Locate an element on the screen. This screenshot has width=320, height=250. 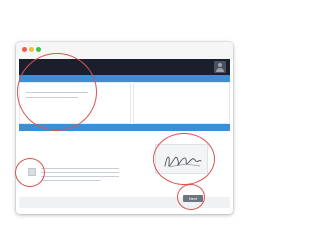
info-panel-right is located at coordinates (181, 103).